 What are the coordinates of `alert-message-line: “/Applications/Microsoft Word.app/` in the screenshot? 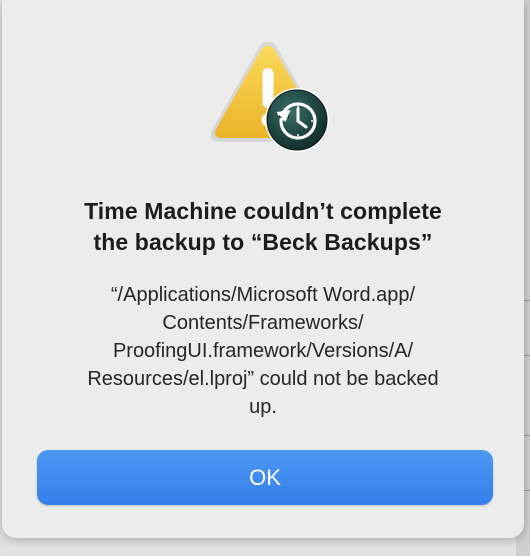 It's located at (263, 295).